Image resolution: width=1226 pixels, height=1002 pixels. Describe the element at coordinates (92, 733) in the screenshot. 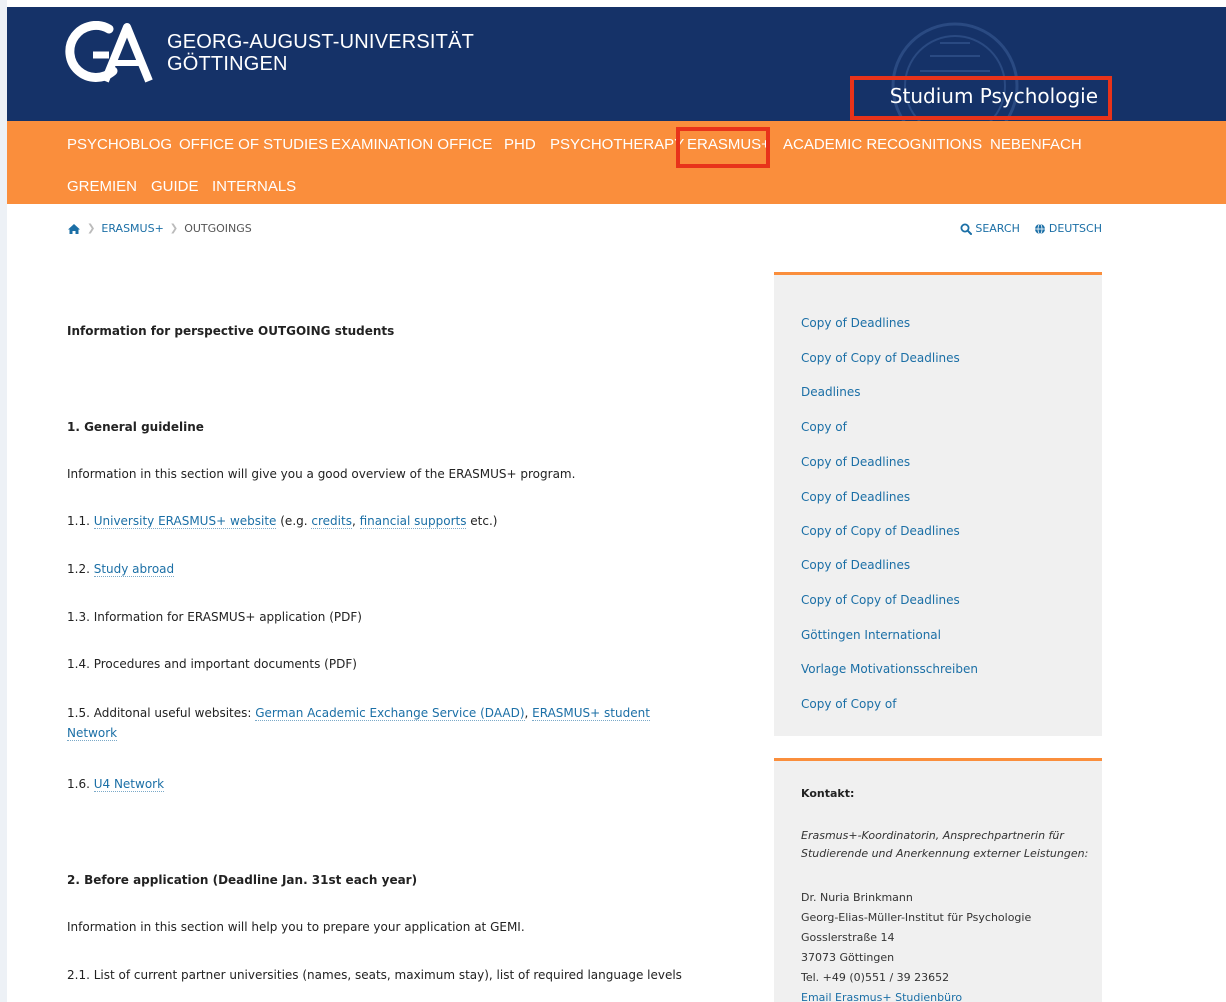

I see `erasmus-student-network-link-line2: Network` at that location.